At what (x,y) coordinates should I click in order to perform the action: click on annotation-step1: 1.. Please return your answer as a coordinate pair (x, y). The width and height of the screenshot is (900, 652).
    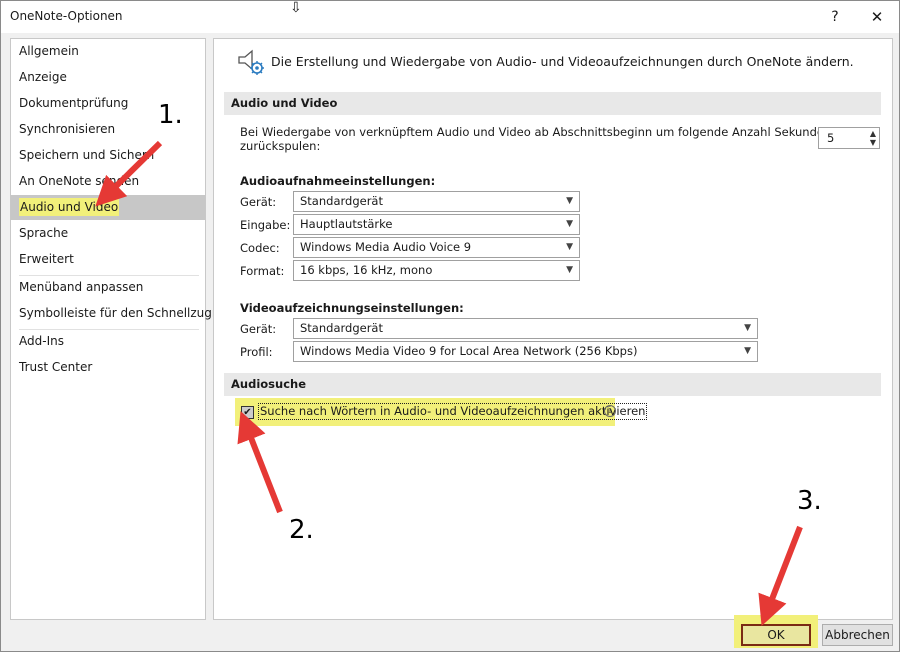
    Looking at the image, I should click on (170, 115).